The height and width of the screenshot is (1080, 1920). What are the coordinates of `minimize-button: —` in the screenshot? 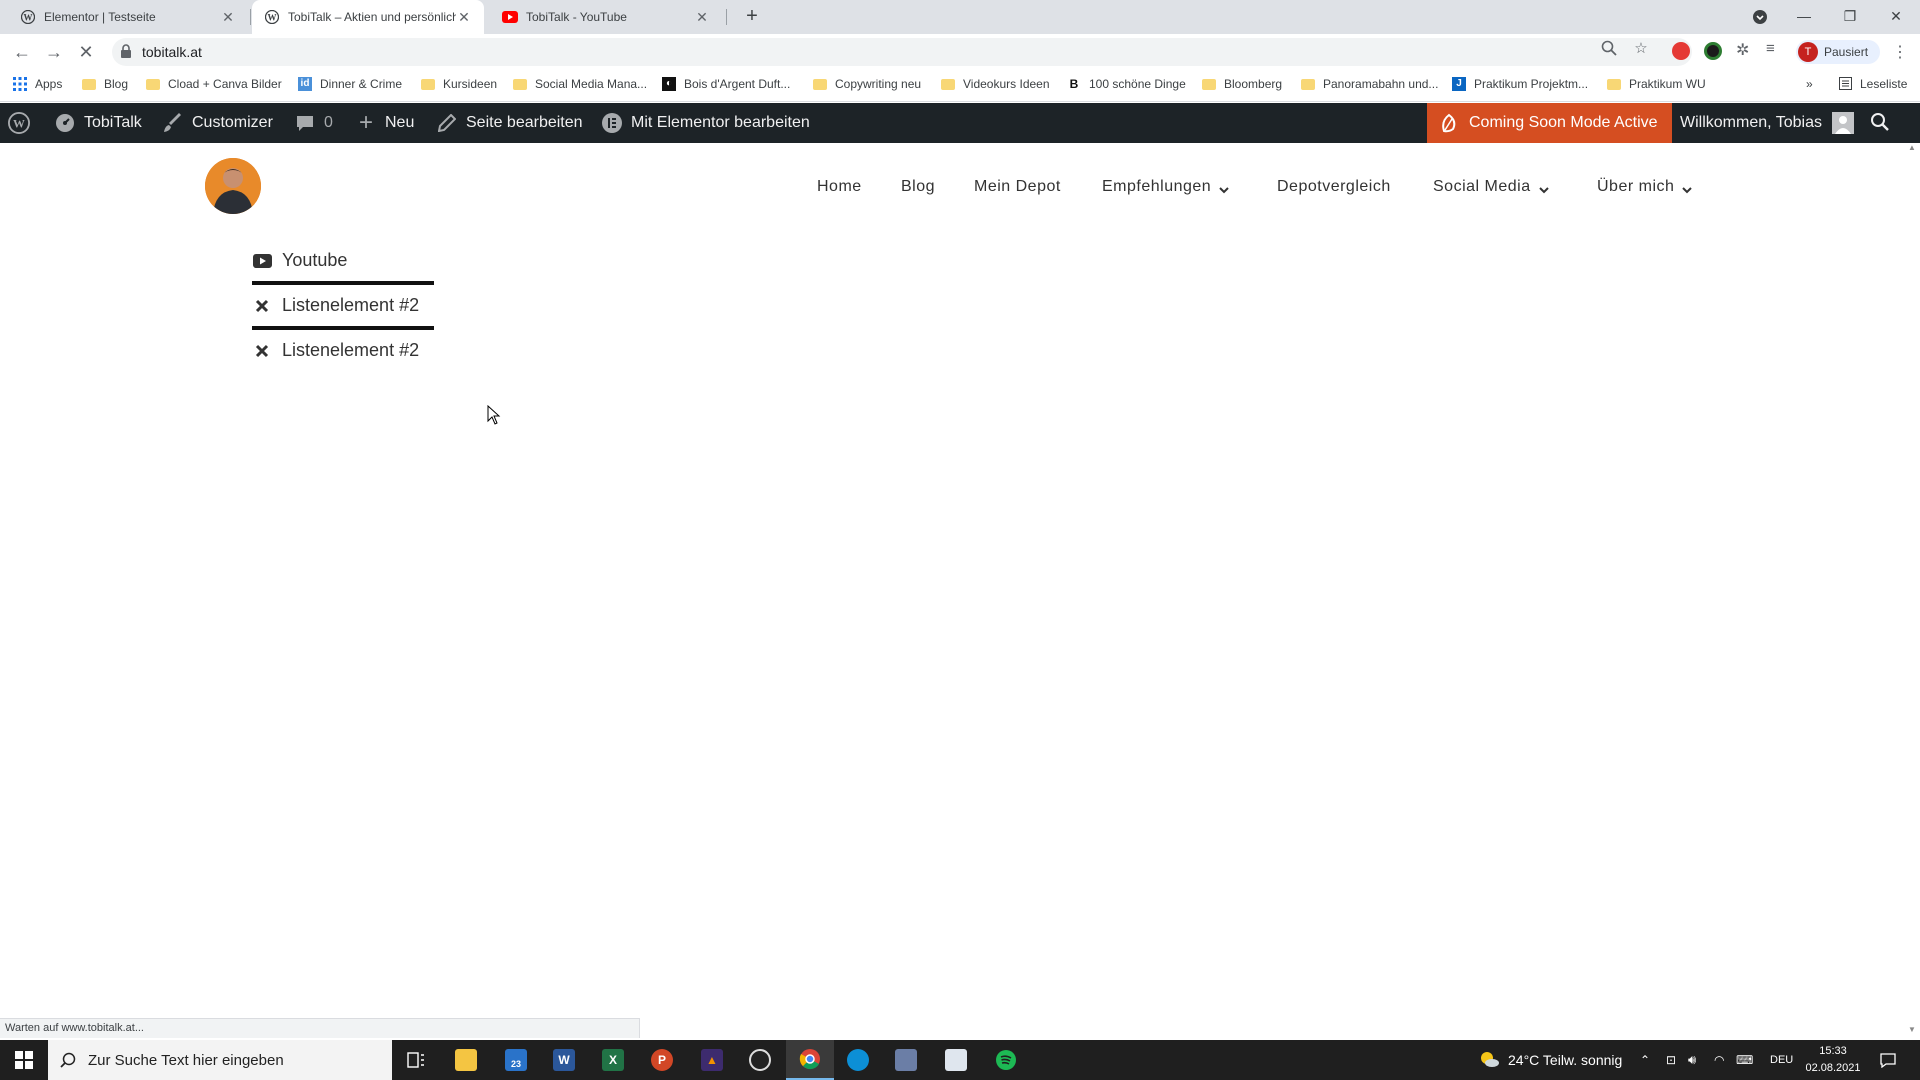 It's located at (1804, 17).